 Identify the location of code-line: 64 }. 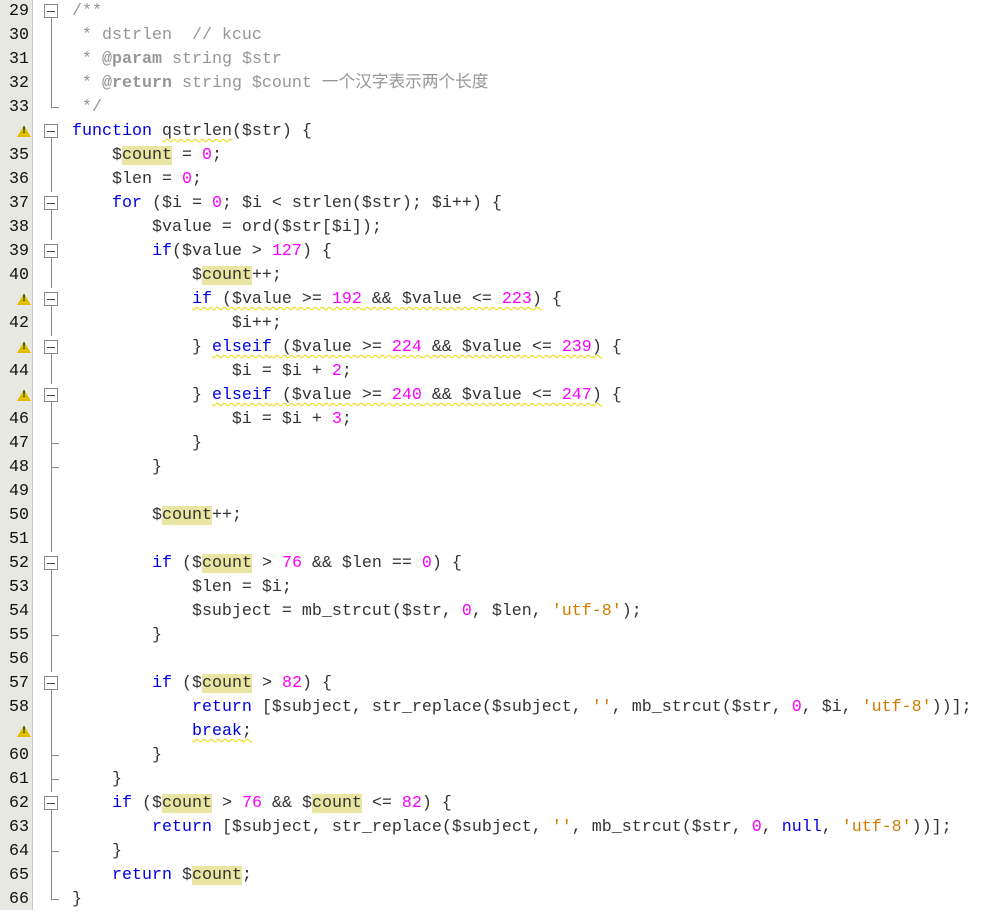
(498, 852).